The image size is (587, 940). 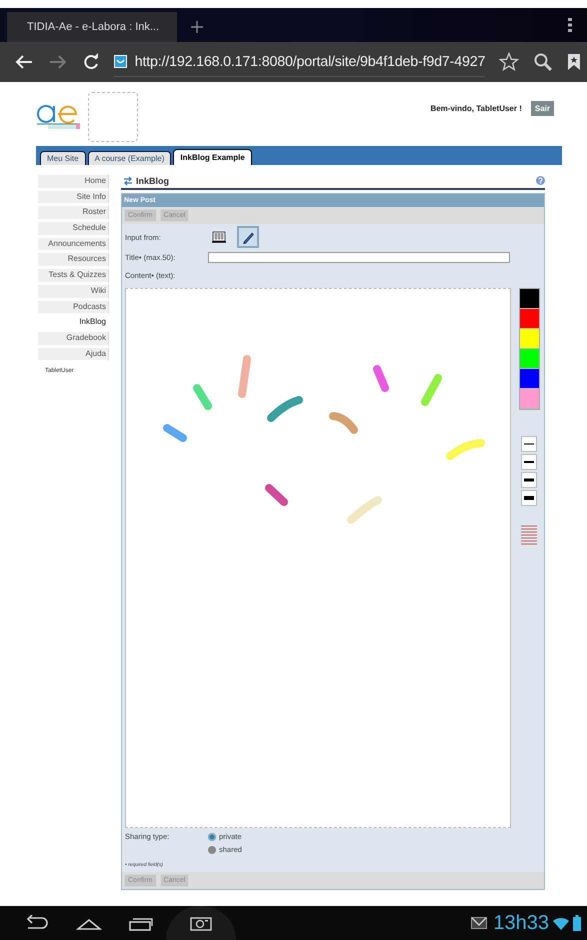 I want to click on site-icon, so click(x=120, y=61).